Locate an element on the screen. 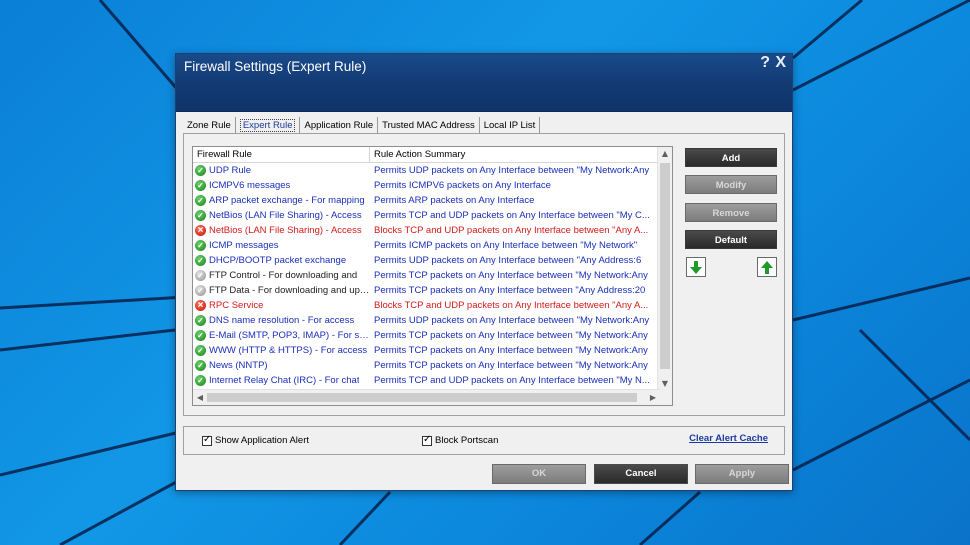  default-button: Default is located at coordinates (731, 239).